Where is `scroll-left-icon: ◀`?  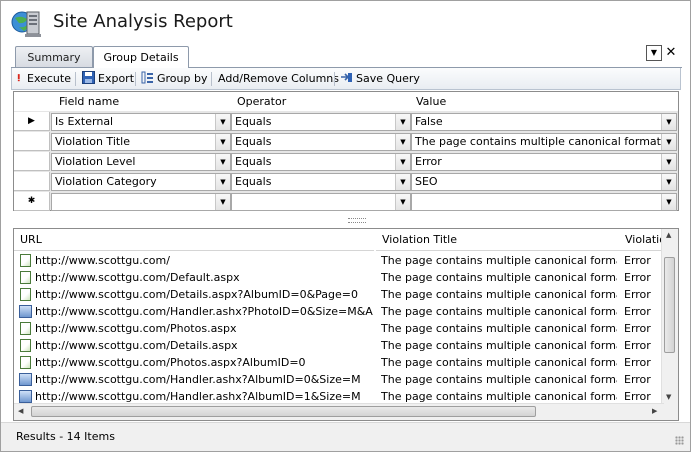 scroll-left-icon: ◀ is located at coordinates (20, 411).